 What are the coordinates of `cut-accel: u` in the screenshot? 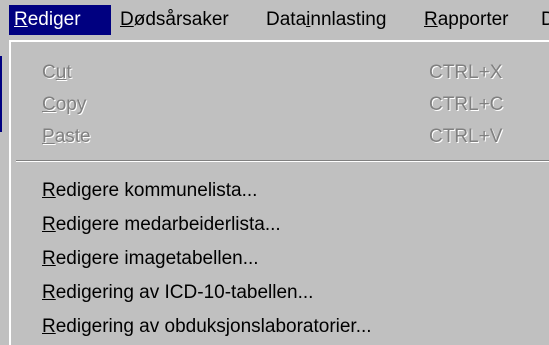 It's located at (61, 72).